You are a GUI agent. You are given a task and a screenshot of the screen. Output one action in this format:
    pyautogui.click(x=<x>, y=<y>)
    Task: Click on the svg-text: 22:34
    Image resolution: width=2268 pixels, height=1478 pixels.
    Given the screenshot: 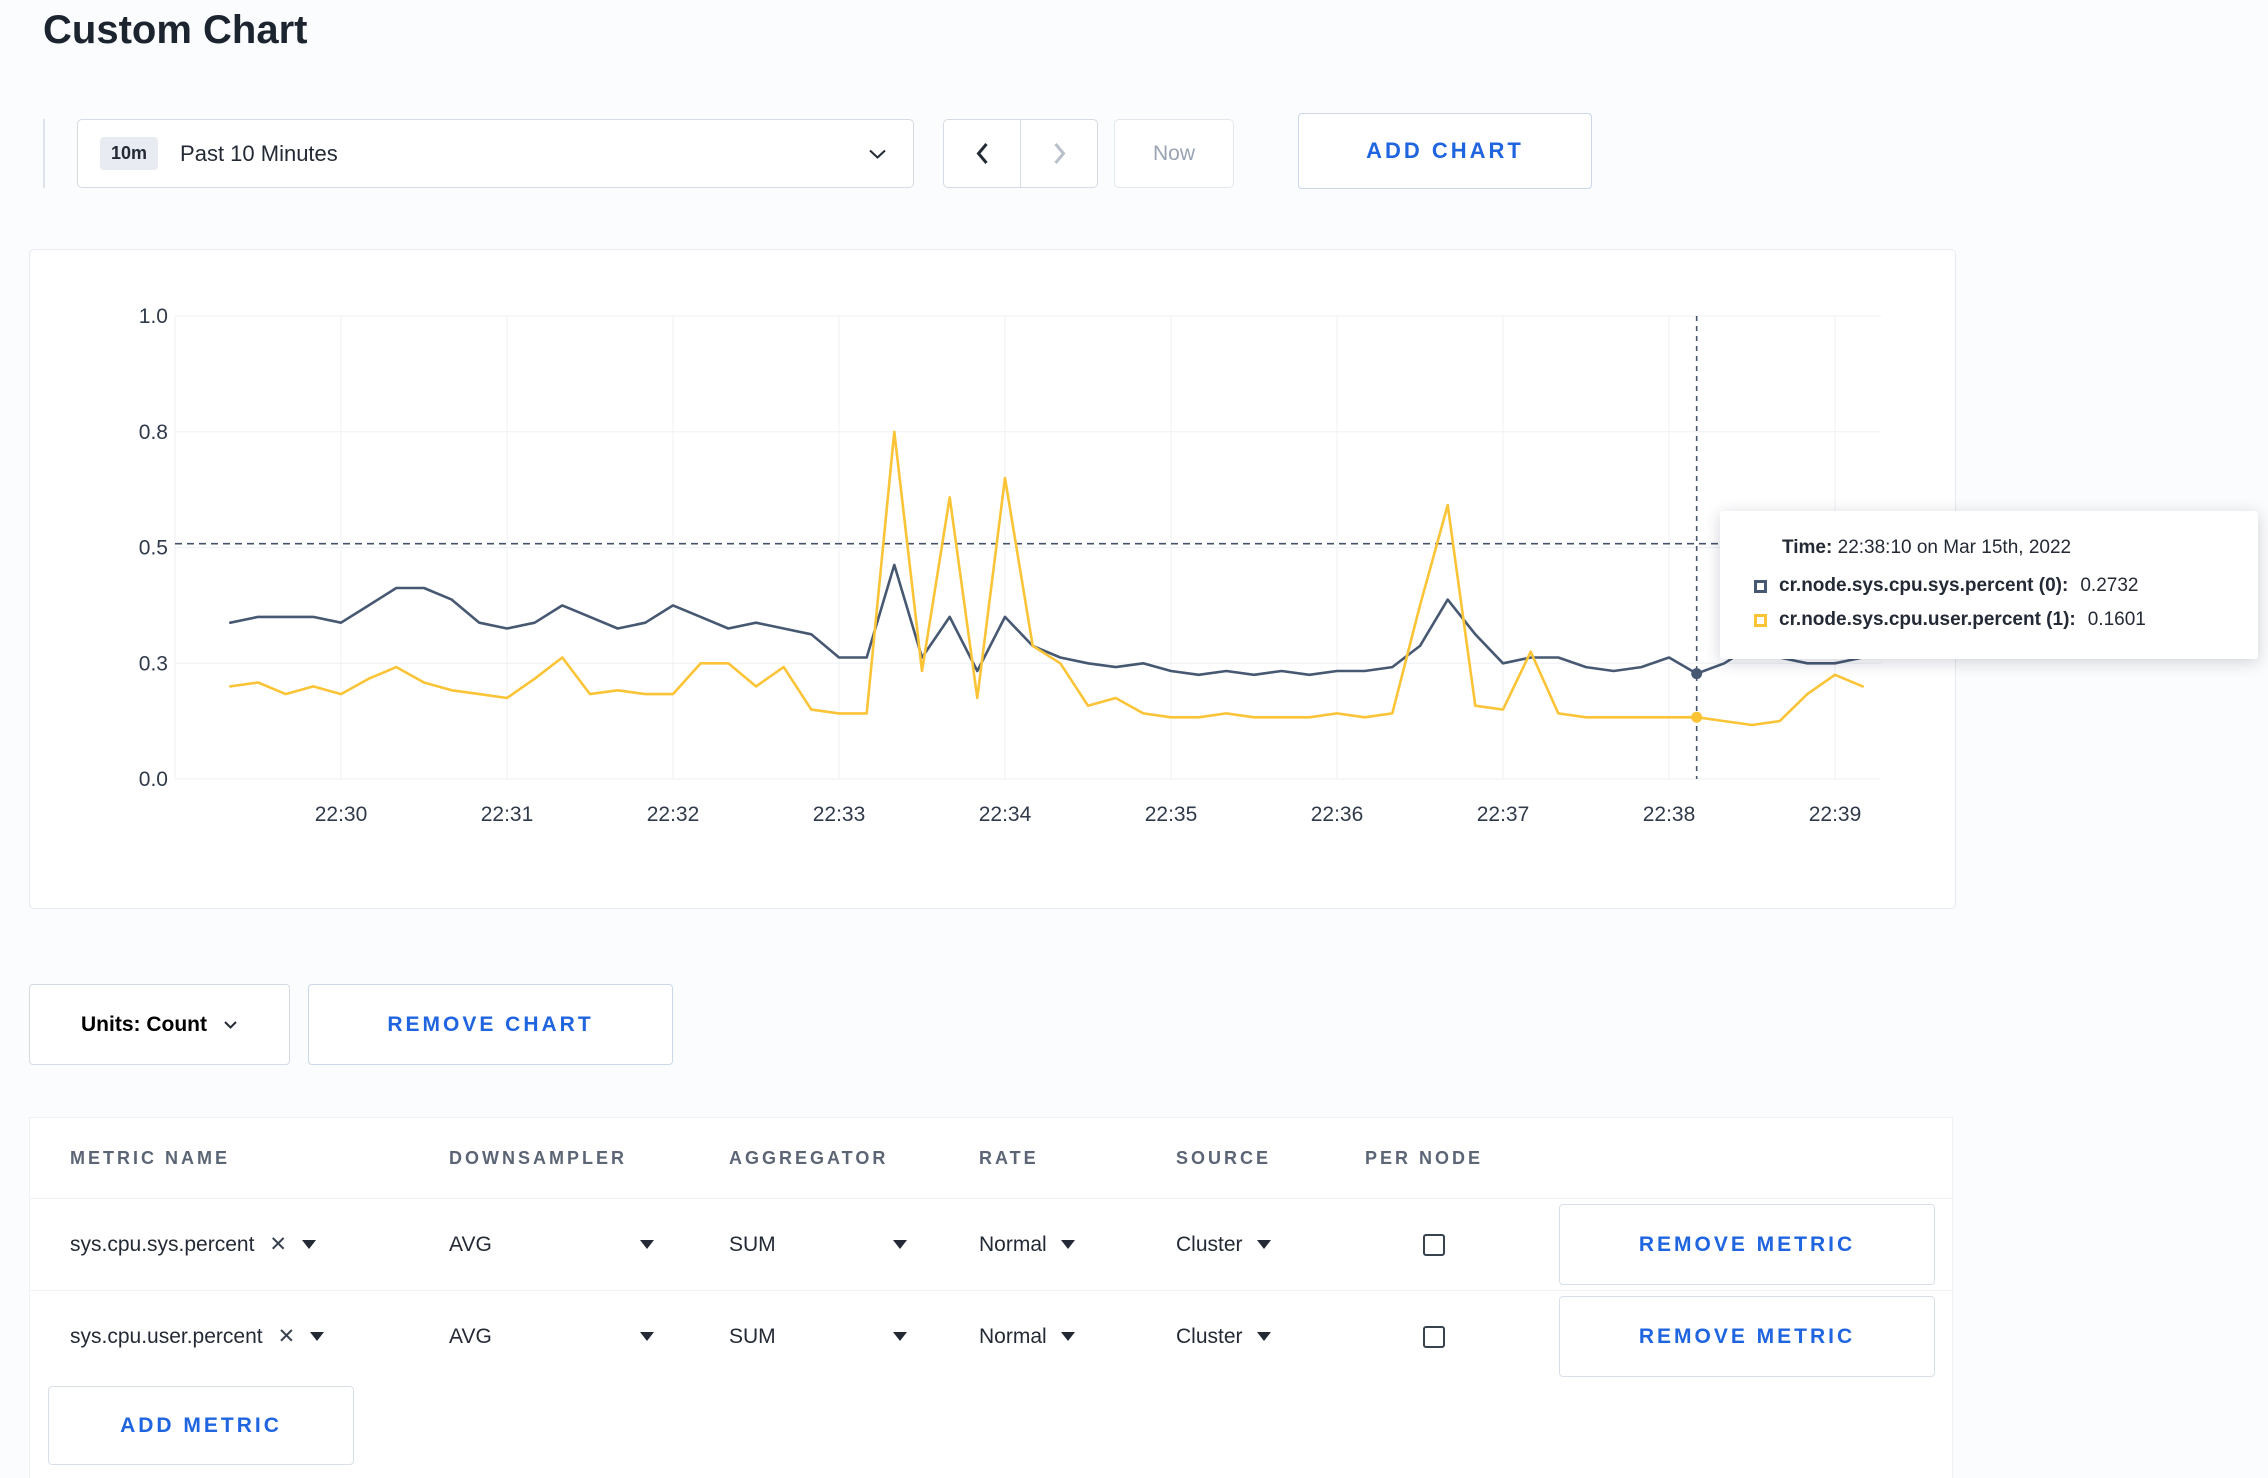 What is the action you would take?
    pyautogui.click(x=1005, y=814)
    